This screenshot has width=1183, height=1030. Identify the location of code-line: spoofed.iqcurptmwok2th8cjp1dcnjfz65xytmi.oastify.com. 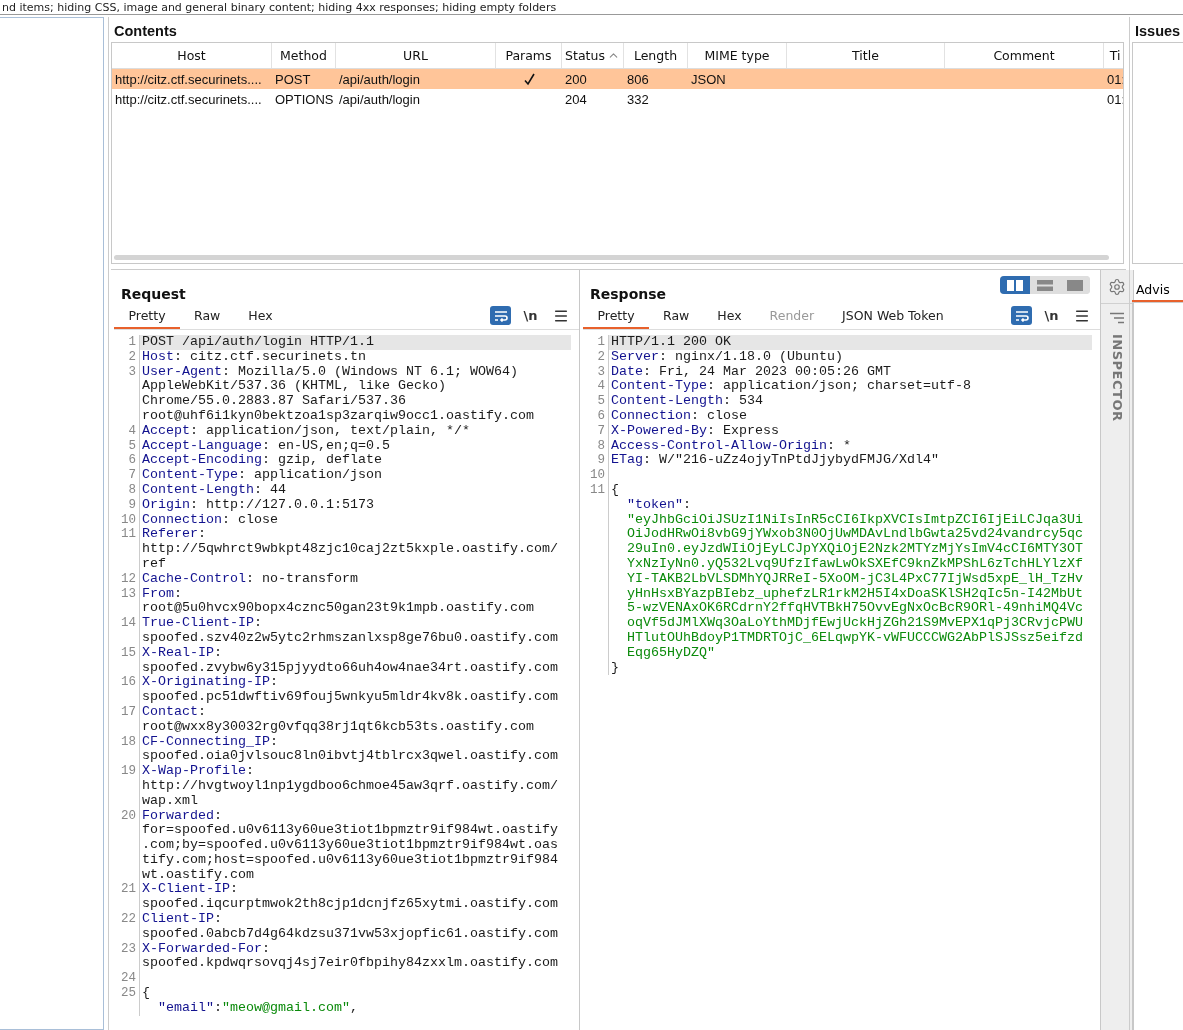
(350, 905).